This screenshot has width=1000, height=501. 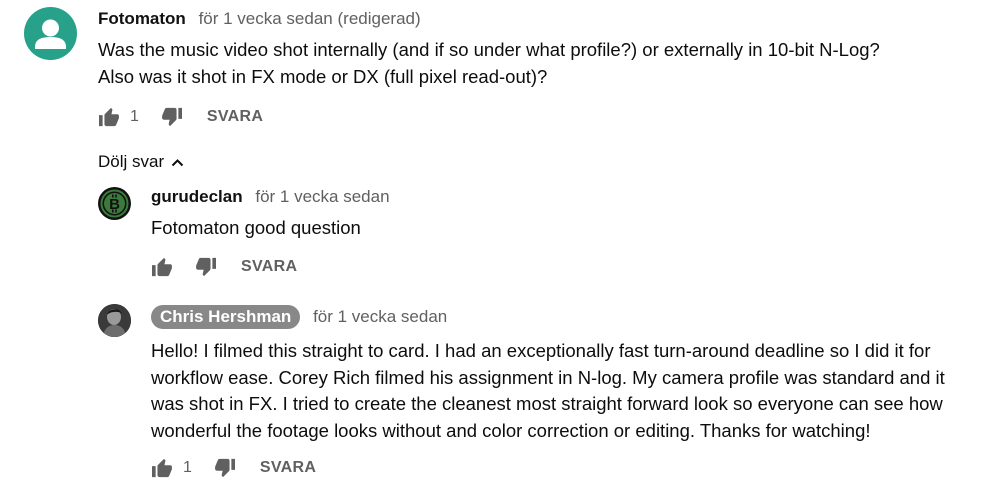 I want to click on bitcoin-avatar-icon: B, so click(x=114, y=203).